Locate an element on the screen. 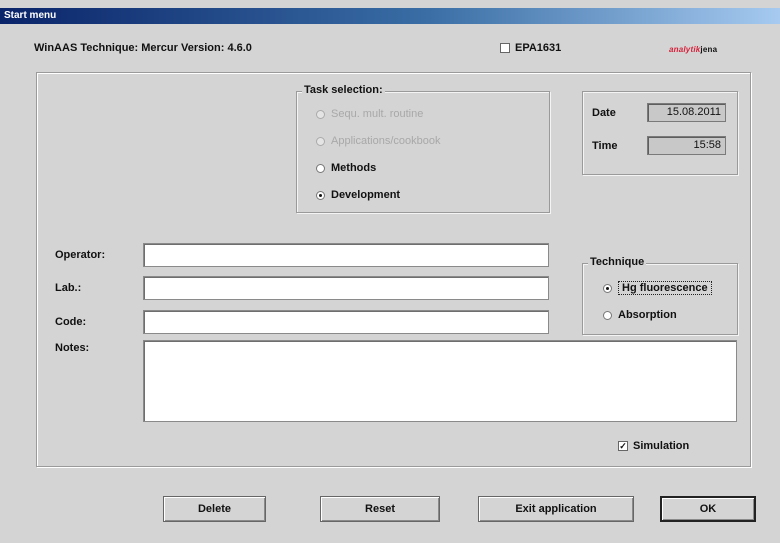  analytik-jena-logo: analytikjena is located at coordinates (693, 49).